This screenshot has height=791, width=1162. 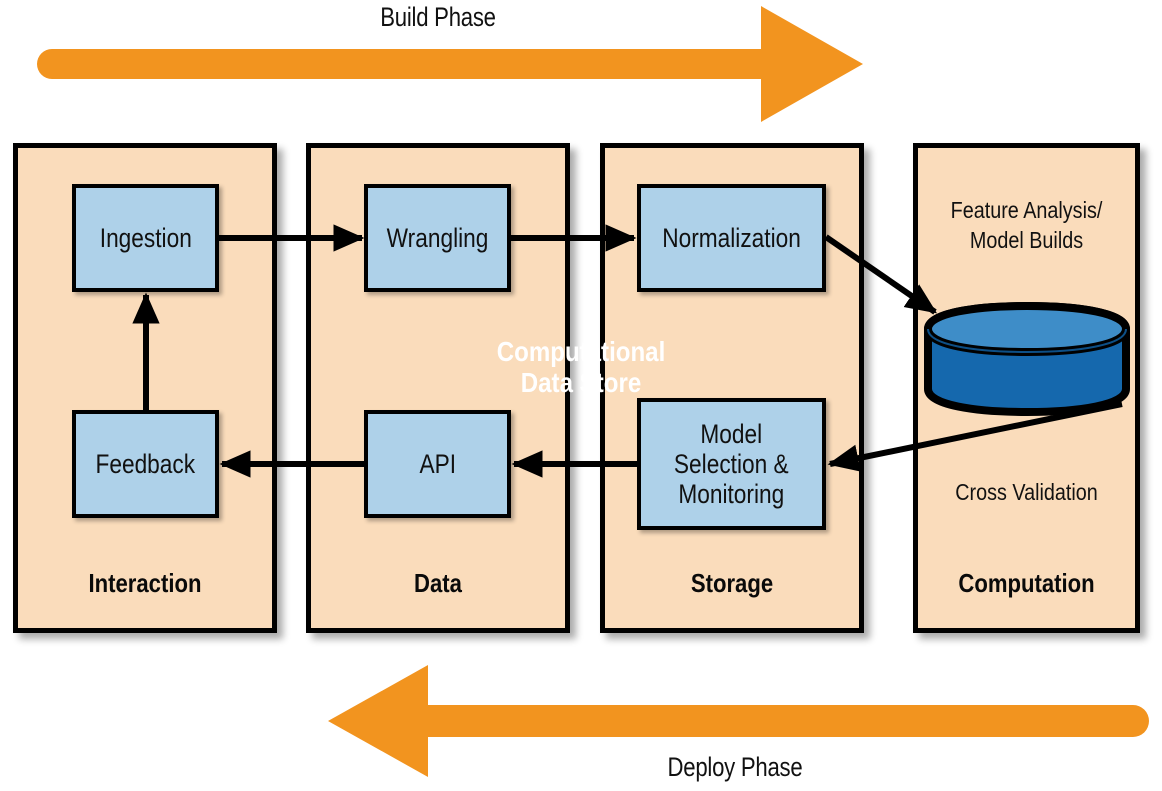 What do you see at coordinates (738, 721) in the screenshot?
I see `deploy-phase-arrow-layer` at bounding box center [738, 721].